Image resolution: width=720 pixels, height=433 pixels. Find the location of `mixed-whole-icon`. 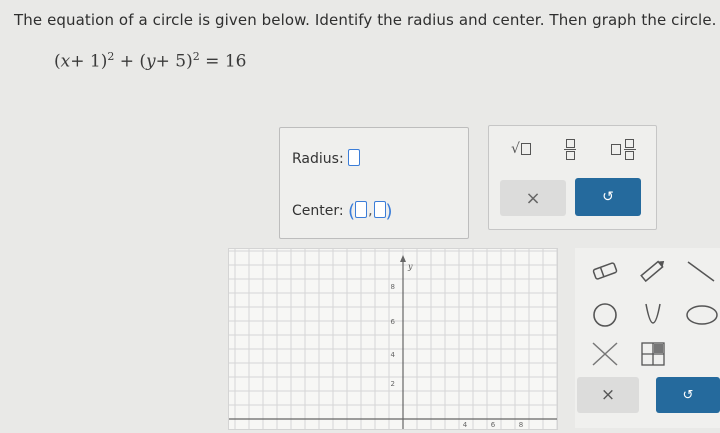

mixed-whole-icon is located at coordinates (615, 149).